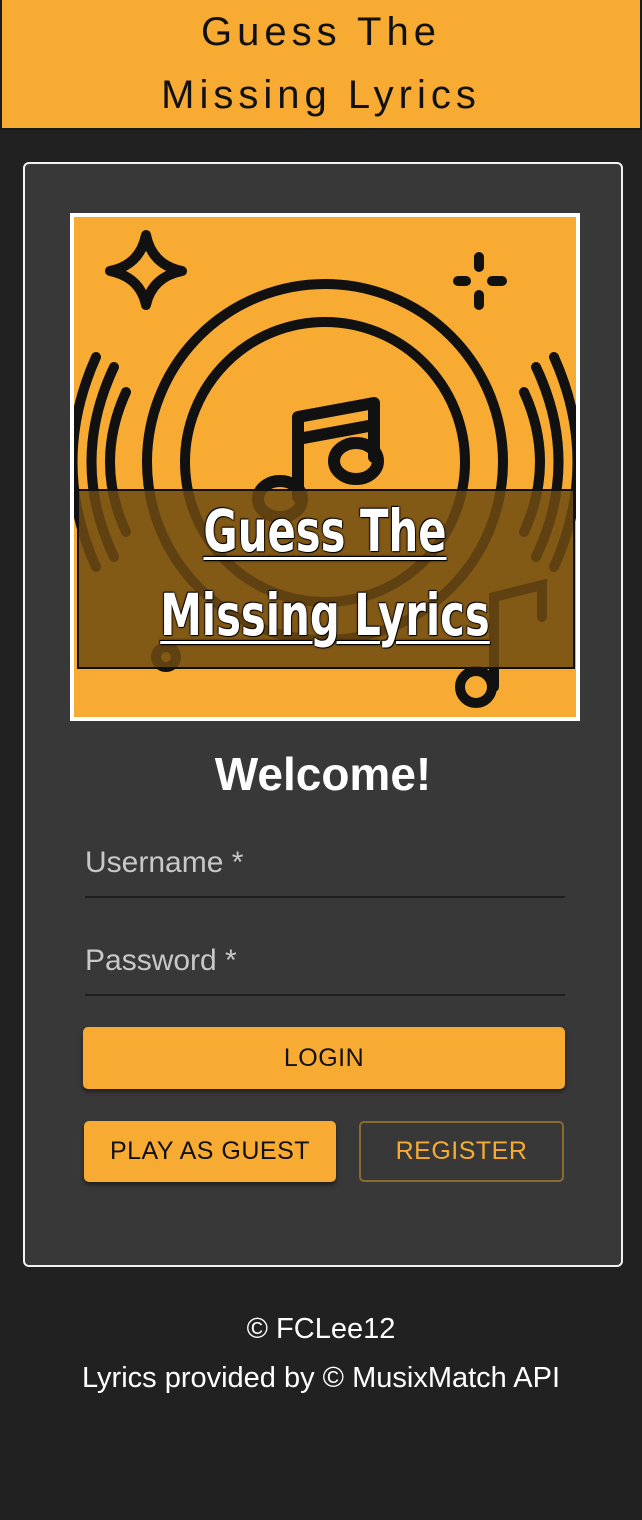 The height and width of the screenshot is (1520, 642). I want to click on footer-attribution: Lyrics provided by © MusixMatch API, so click(321, 1378).